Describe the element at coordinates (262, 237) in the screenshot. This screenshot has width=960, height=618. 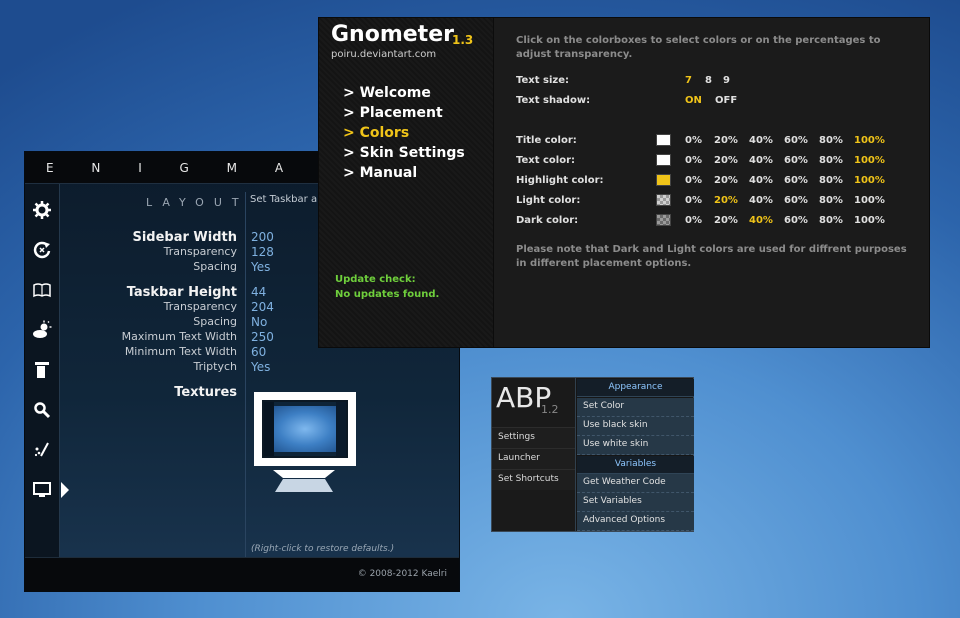
I see `sidebar-width-value: 200` at that location.